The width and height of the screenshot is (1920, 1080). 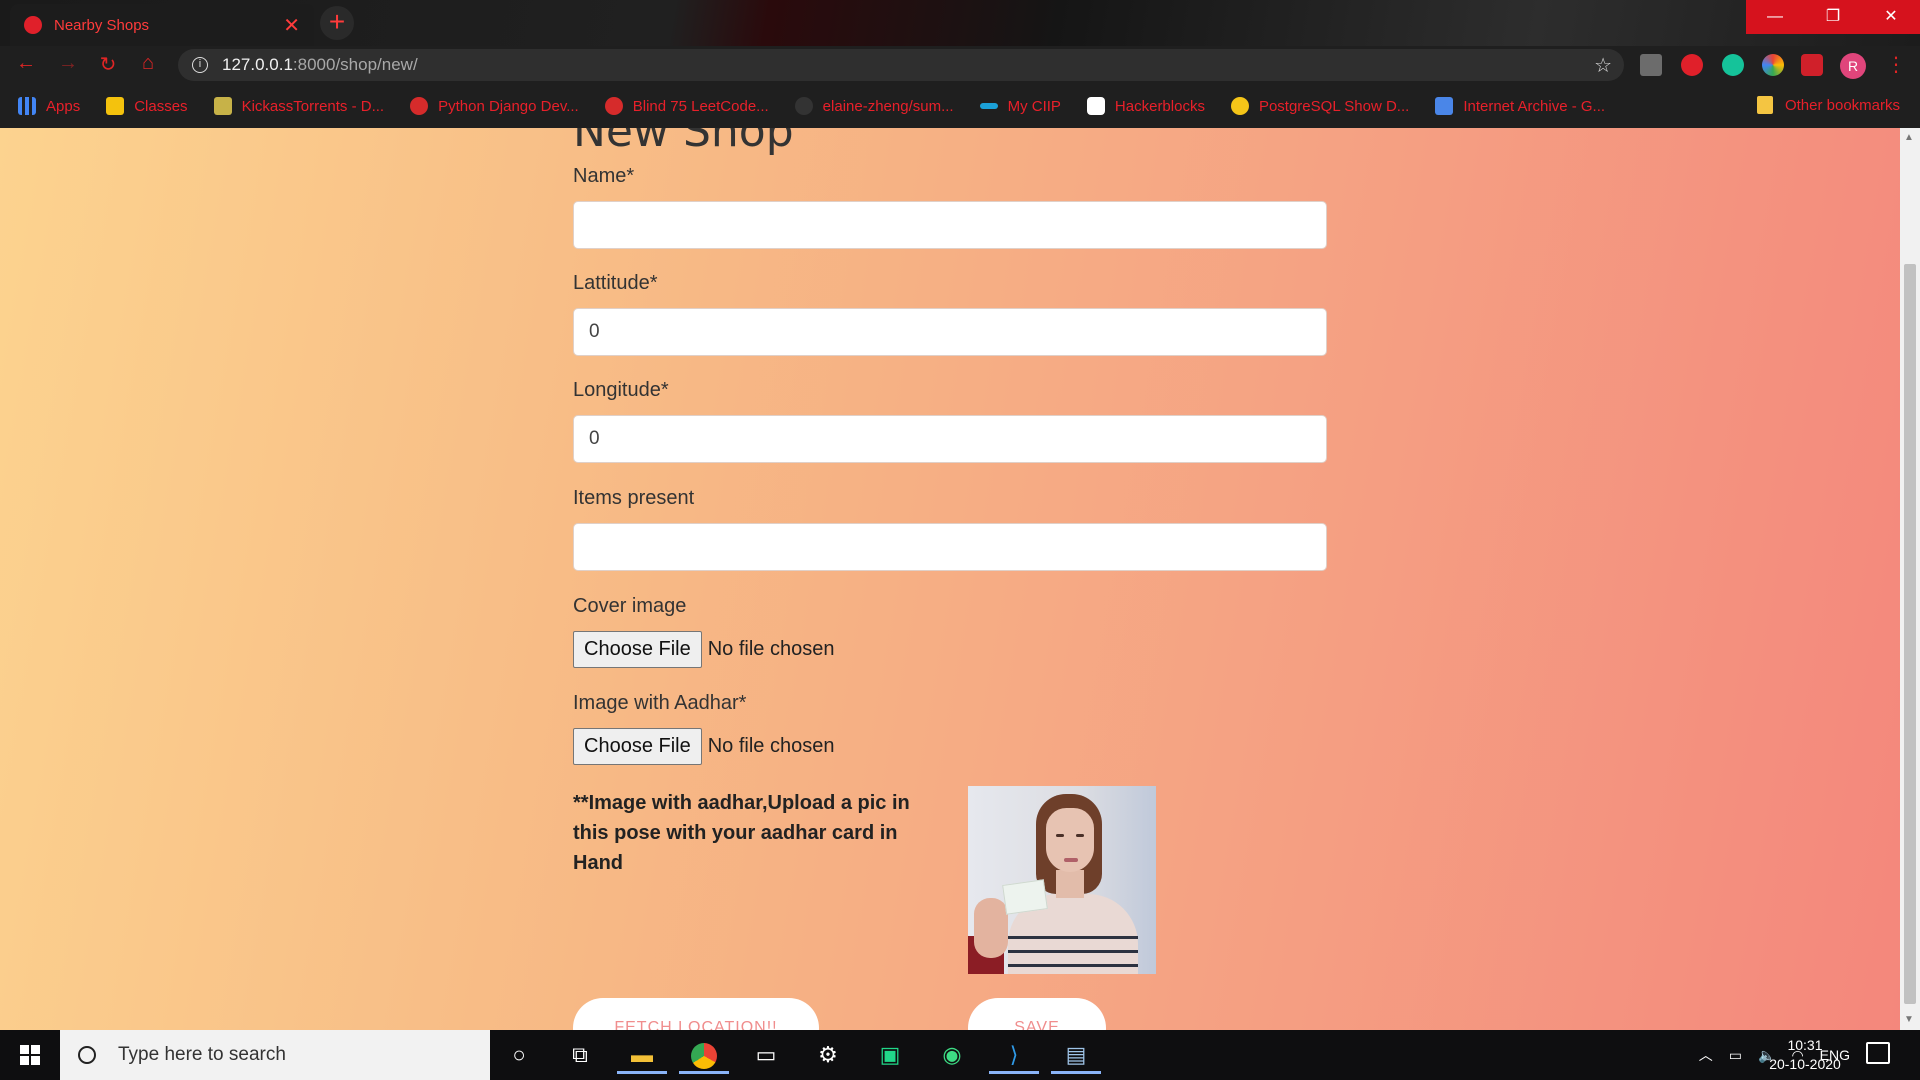 I want to click on window-controls: — ❐ ✕, so click(x=1833, y=17).